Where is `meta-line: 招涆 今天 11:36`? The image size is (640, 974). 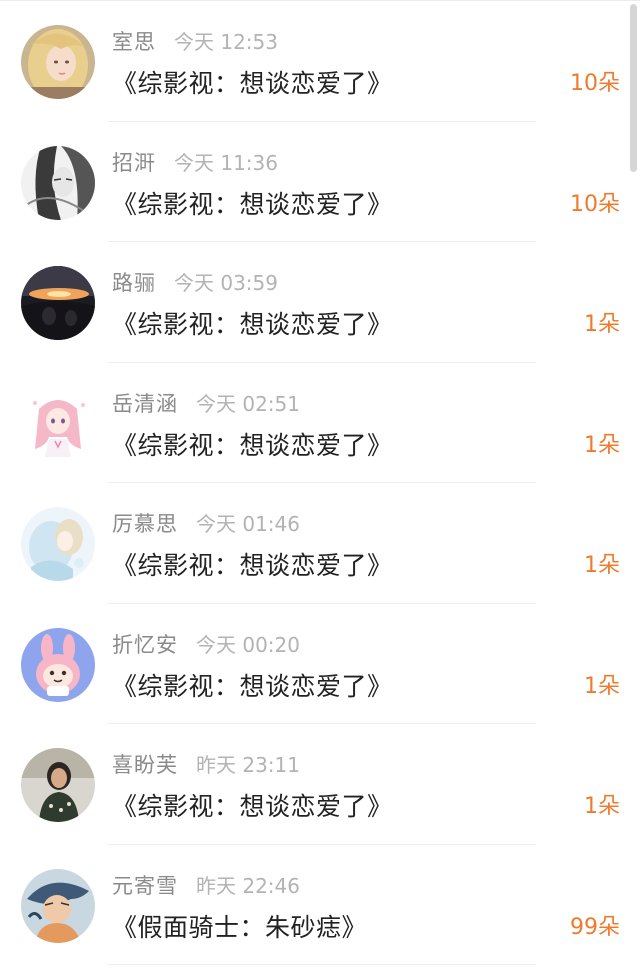
meta-line: 招涆 今天 11:36 is located at coordinates (195, 163).